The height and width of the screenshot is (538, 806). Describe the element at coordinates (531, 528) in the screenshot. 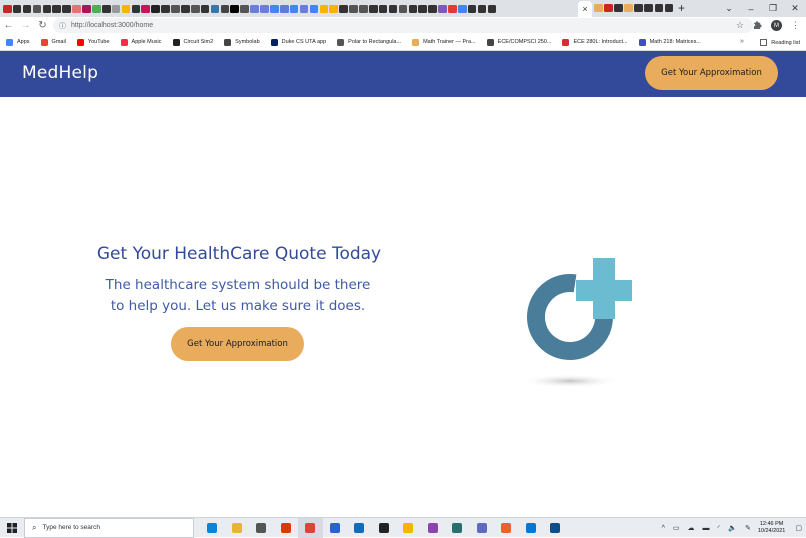

I see `taskbar-app-vscode` at that location.